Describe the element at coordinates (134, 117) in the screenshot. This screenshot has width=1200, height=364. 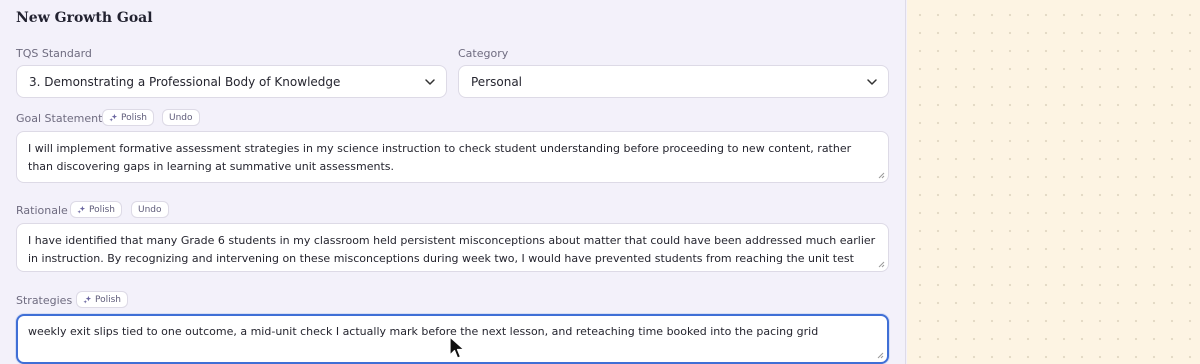
I see `goal-polish-label: Polish` at that location.